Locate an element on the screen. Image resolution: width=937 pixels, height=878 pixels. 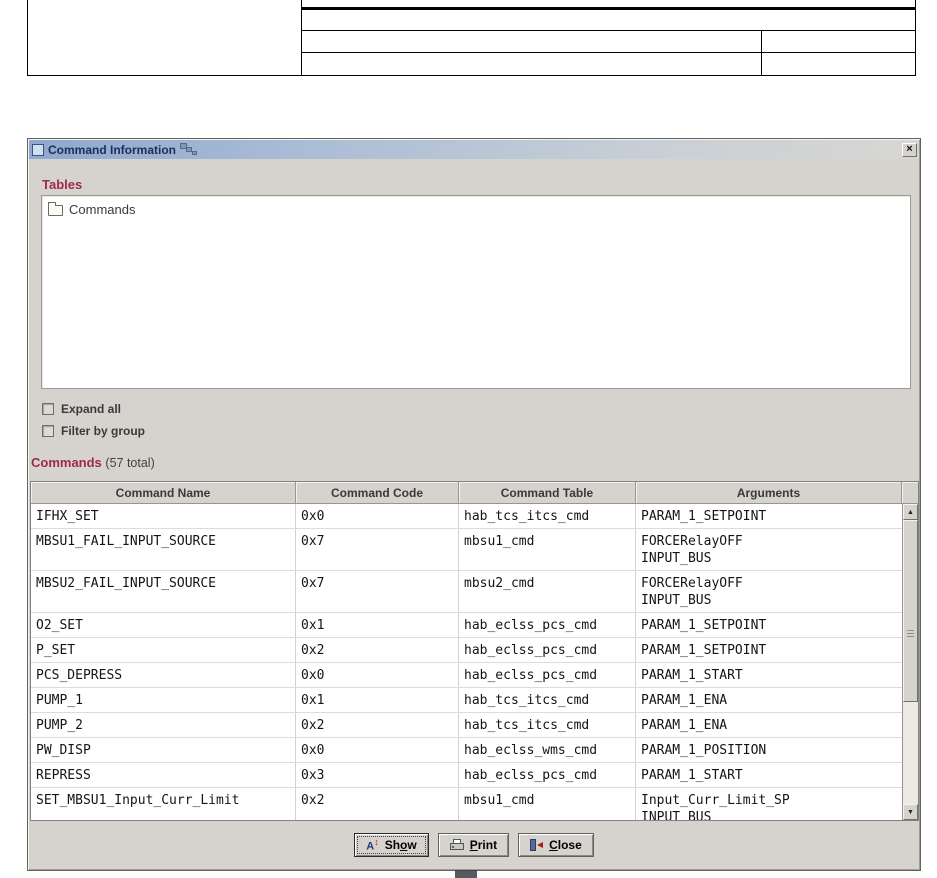
column-header-arguments: Arguments is located at coordinates (769, 493).